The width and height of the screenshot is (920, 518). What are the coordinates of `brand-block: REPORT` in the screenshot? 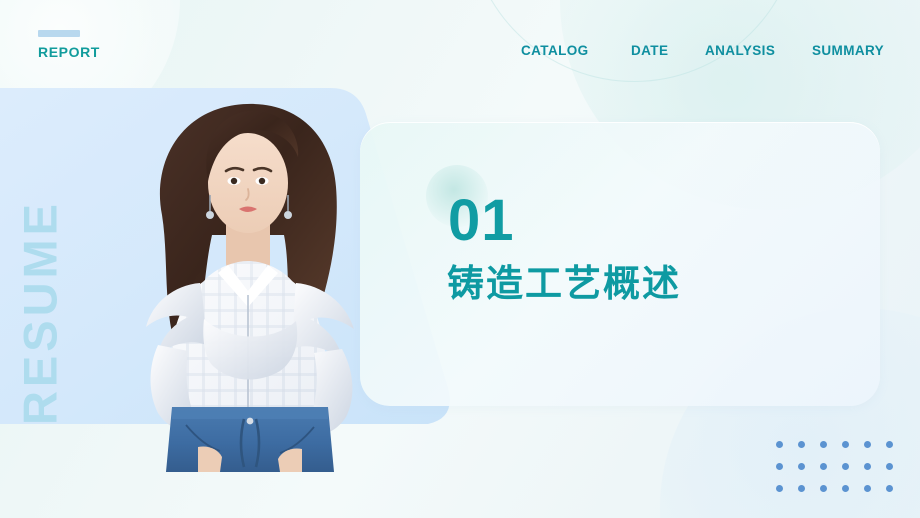 It's located at (69, 45).